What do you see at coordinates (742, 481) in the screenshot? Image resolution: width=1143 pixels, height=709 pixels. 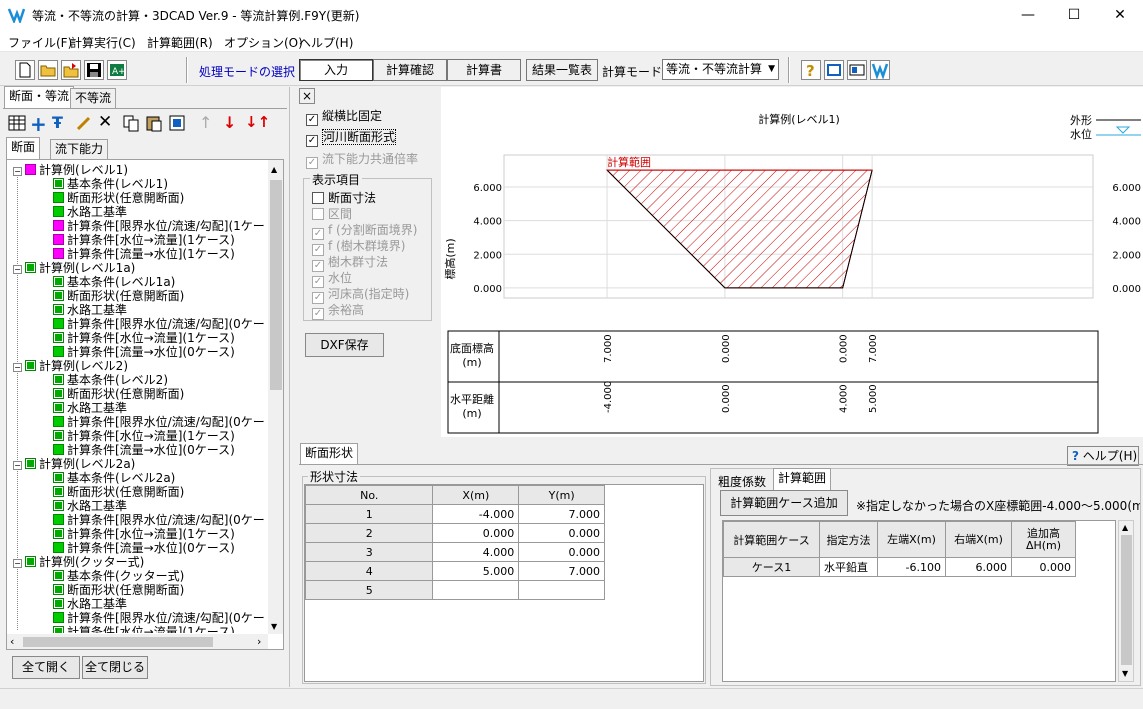 I see `tab-roughness: 粗度係数` at bounding box center [742, 481].